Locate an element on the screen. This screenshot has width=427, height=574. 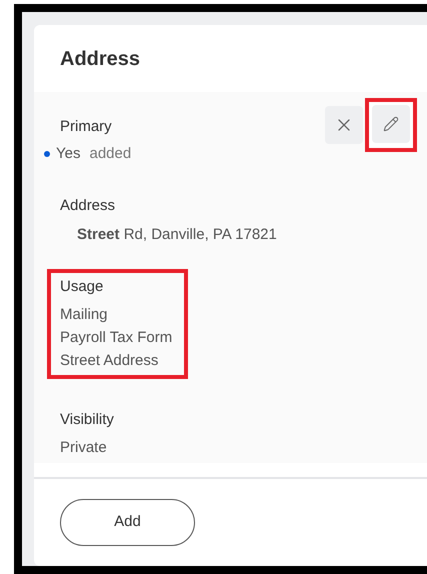
pencil-icon is located at coordinates (391, 124).